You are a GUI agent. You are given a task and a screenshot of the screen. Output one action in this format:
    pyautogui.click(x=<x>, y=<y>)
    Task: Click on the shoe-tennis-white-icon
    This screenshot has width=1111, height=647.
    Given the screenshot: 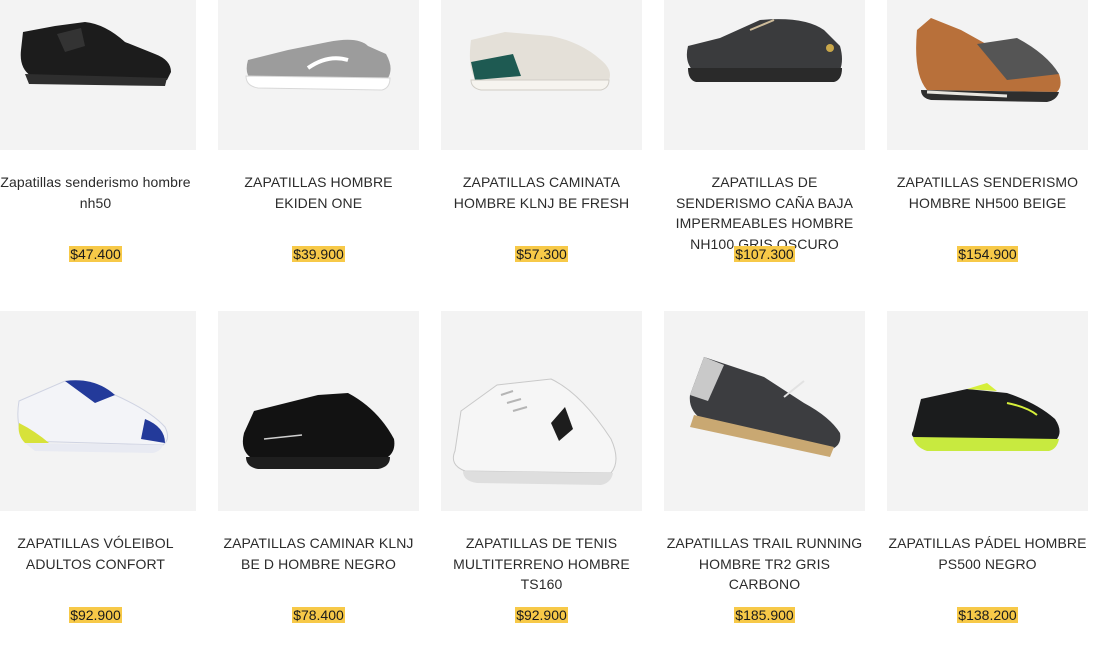 What is the action you would take?
    pyautogui.click(x=541, y=411)
    